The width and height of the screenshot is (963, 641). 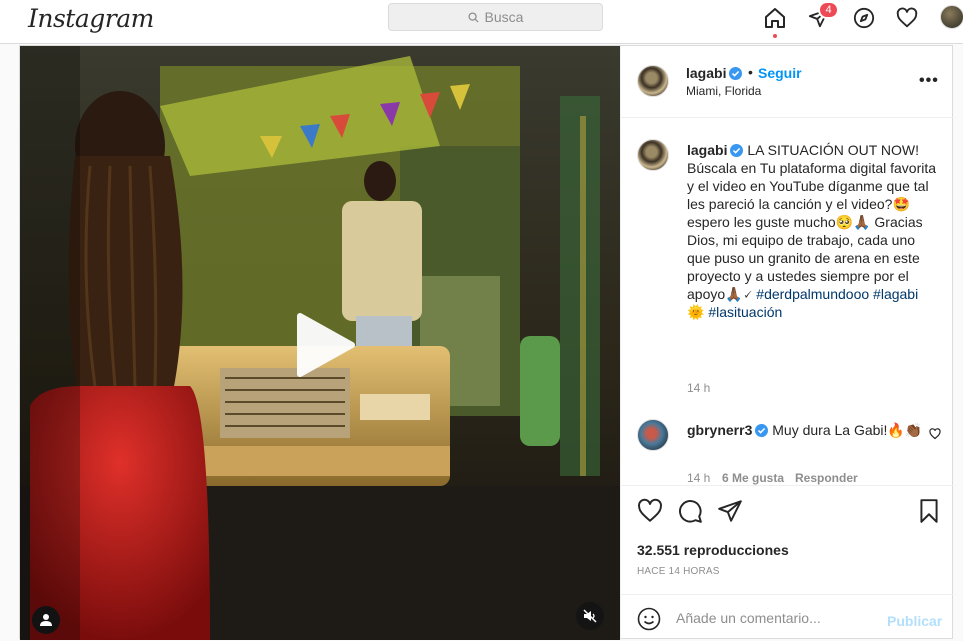 What do you see at coordinates (745, 312) in the screenshot?
I see `hashtag-link: #lasituación` at bounding box center [745, 312].